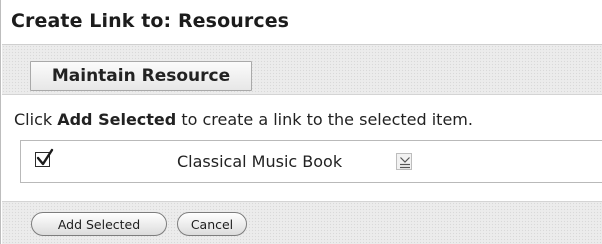 The height and width of the screenshot is (244, 602). Describe the element at coordinates (150, 21) in the screenshot. I see `page-title: Create Link to: Resources` at that location.